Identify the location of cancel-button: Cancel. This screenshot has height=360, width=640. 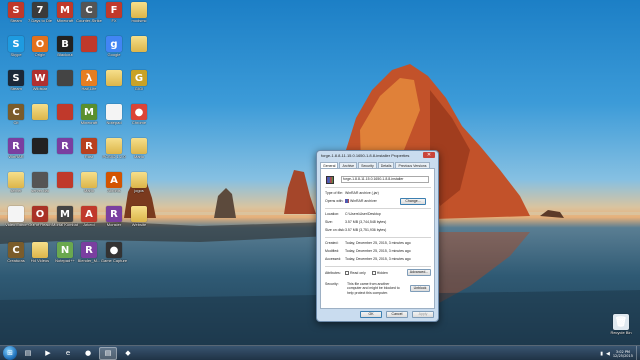
(397, 314).